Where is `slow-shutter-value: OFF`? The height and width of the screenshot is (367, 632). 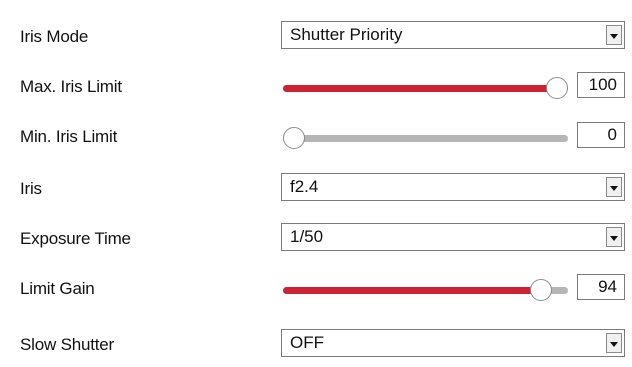
slow-shutter-value: OFF is located at coordinates (307, 342).